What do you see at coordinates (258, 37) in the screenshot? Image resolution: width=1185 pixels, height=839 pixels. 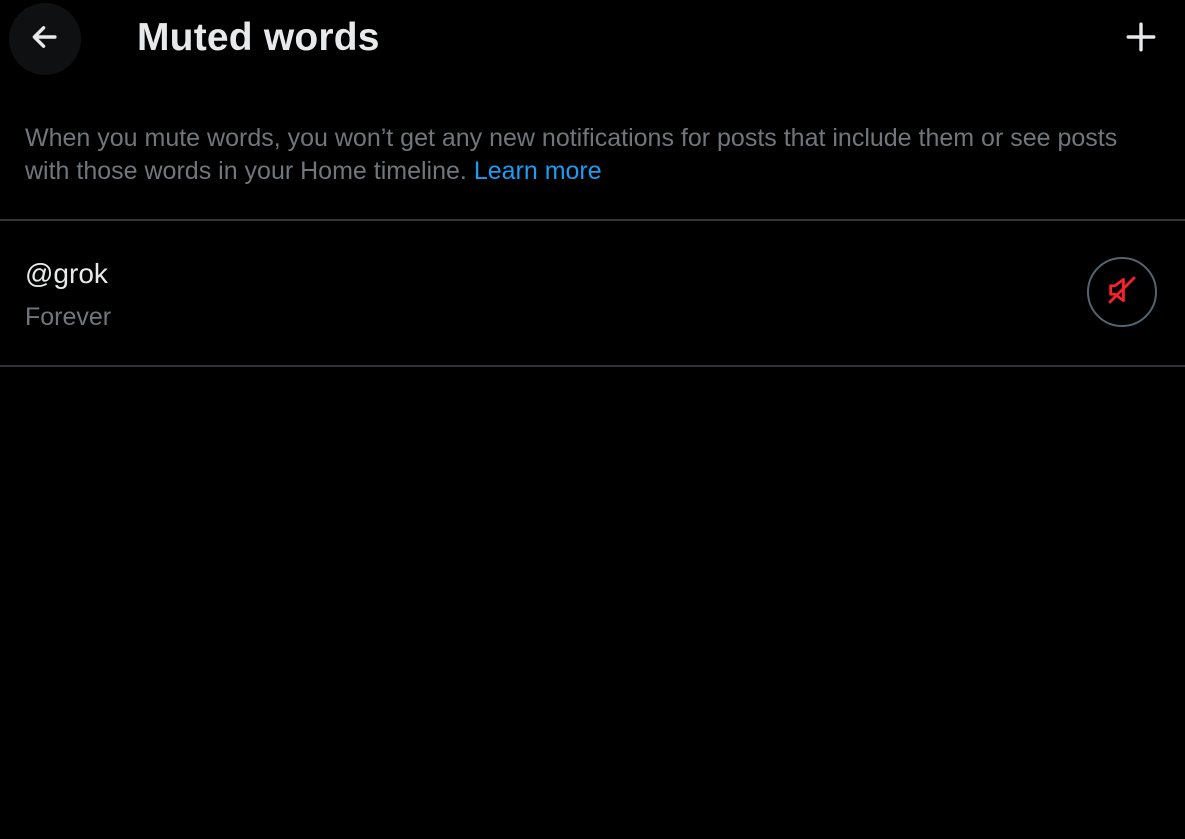 I see `page-title: Muted words` at bounding box center [258, 37].